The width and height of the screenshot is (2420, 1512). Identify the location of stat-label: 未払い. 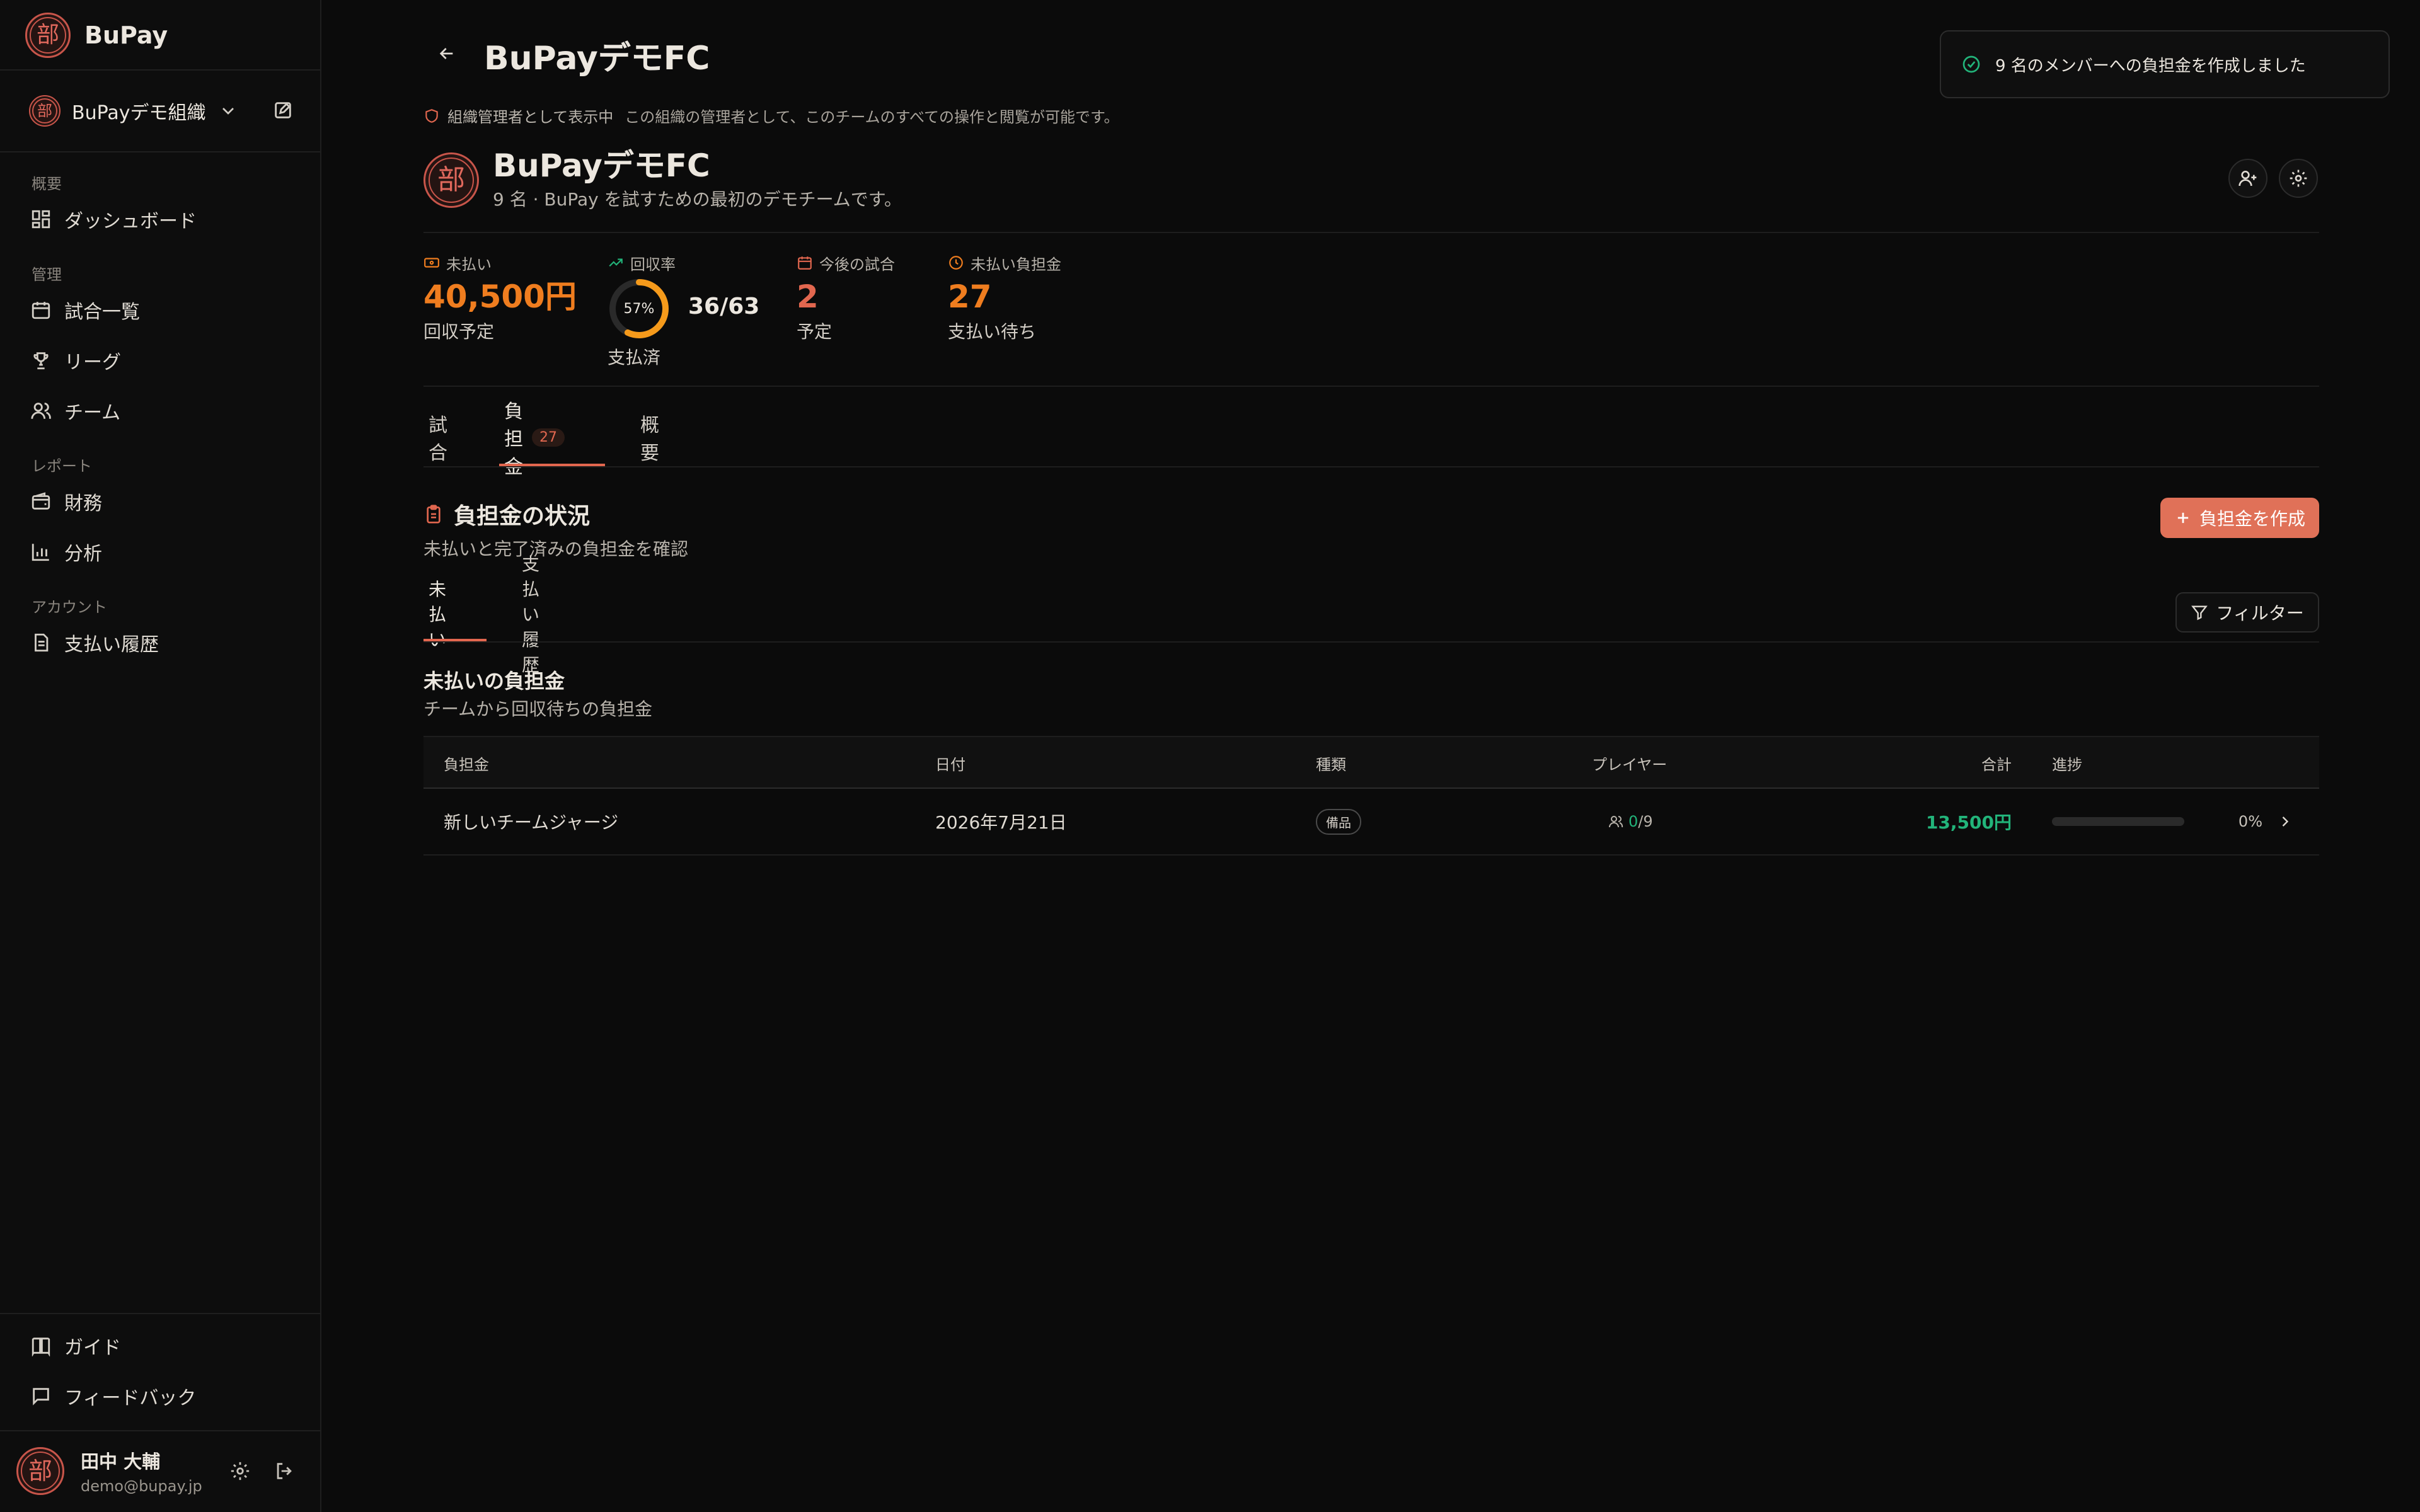
(469, 264).